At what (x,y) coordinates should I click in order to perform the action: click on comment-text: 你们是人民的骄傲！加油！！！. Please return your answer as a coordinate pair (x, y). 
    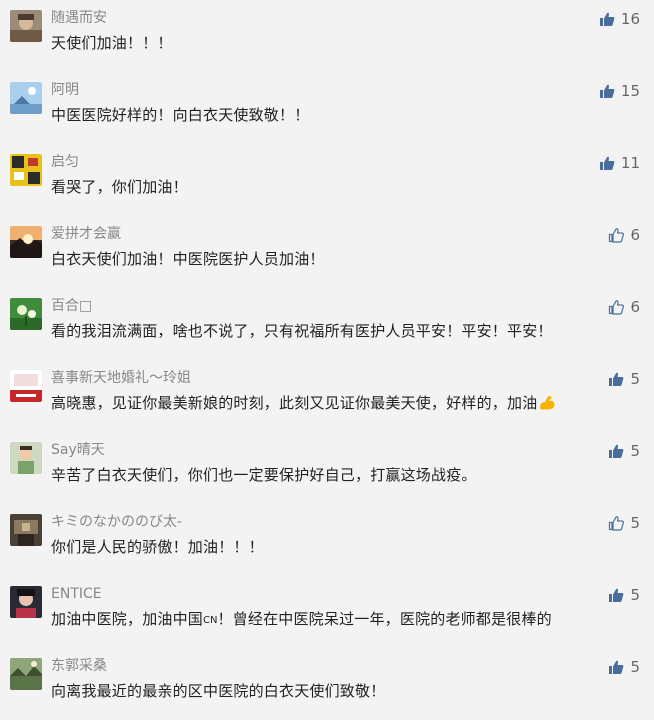
    Looking at the image, I should click on (157, 547).